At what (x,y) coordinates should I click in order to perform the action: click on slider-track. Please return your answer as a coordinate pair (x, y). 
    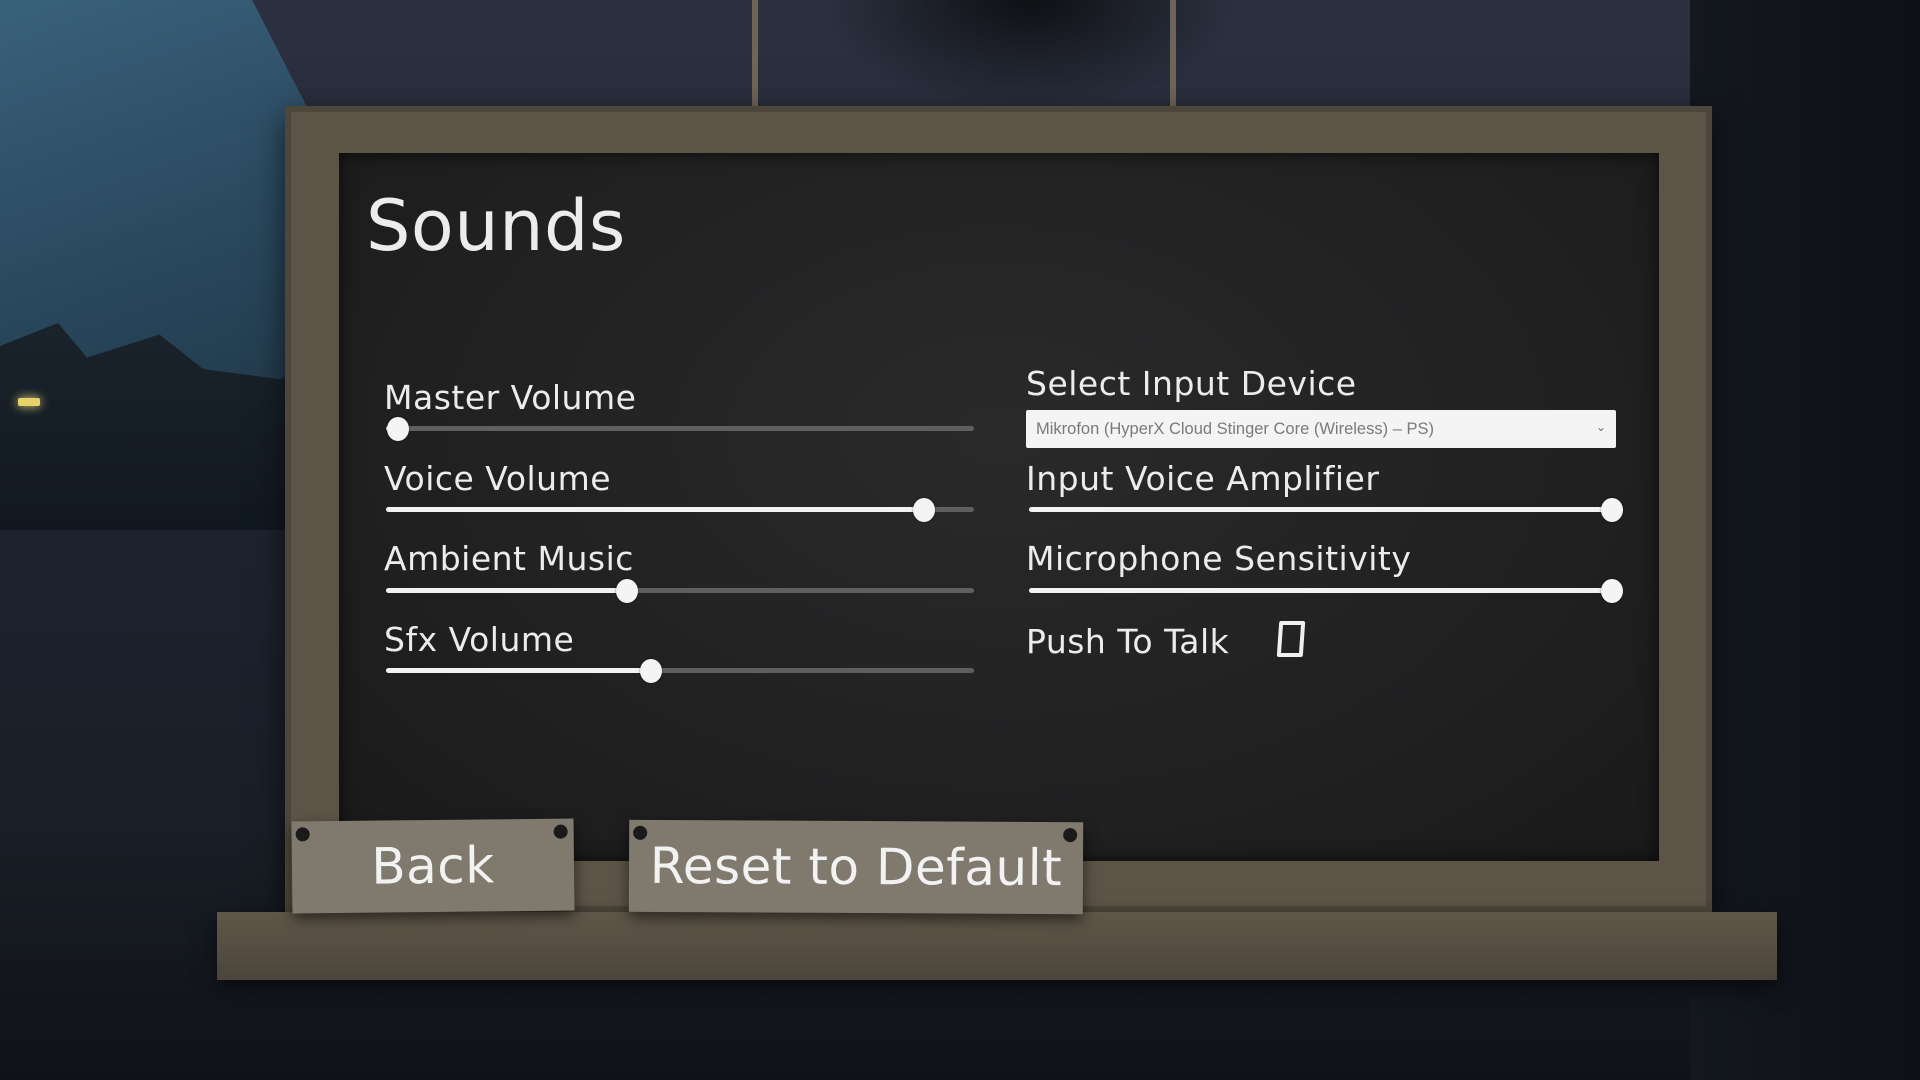
    Looking at the image, I should click on (680, 428).